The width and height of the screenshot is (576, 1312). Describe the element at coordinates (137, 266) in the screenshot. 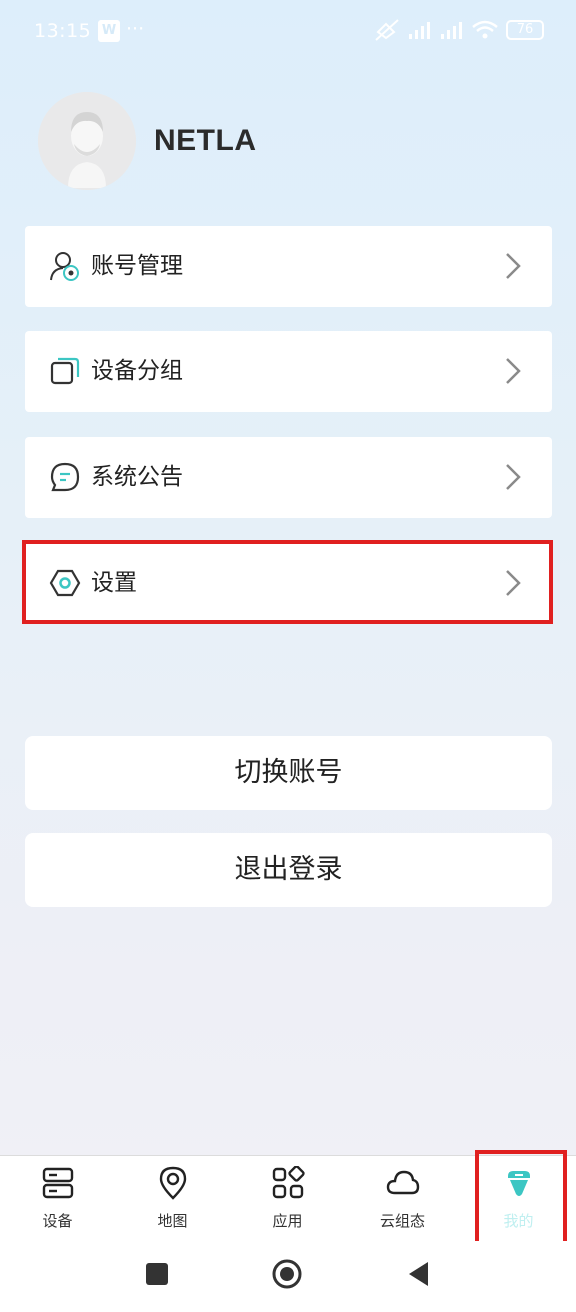

I see `menu-label-account-management: 账号管理` at that location.